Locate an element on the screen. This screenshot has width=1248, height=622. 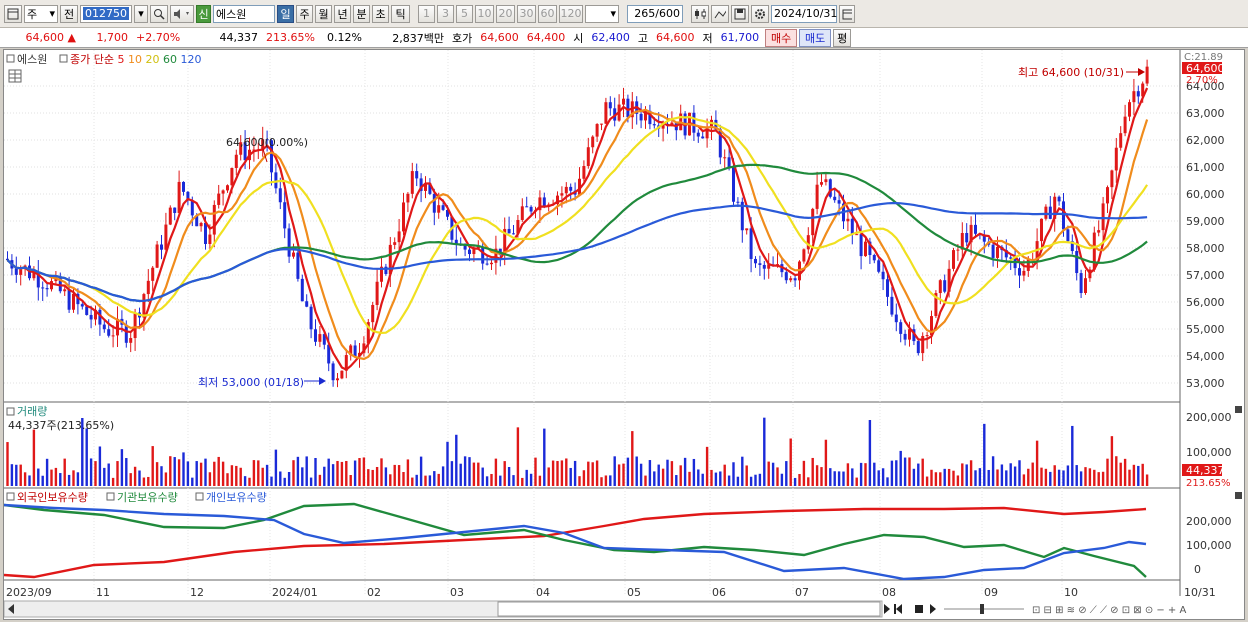
period-second: 초 is located at coordinates (380, 13).